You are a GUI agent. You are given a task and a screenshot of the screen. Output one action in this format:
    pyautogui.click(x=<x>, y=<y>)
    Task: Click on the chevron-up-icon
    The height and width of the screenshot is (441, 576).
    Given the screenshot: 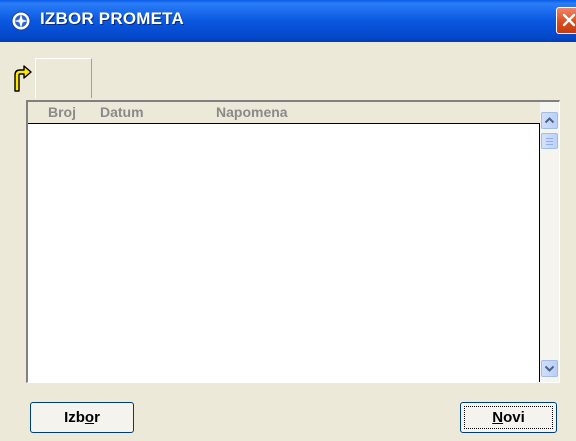 What is the action you would take?
    pyautogui.click(x=549, y=120)
    